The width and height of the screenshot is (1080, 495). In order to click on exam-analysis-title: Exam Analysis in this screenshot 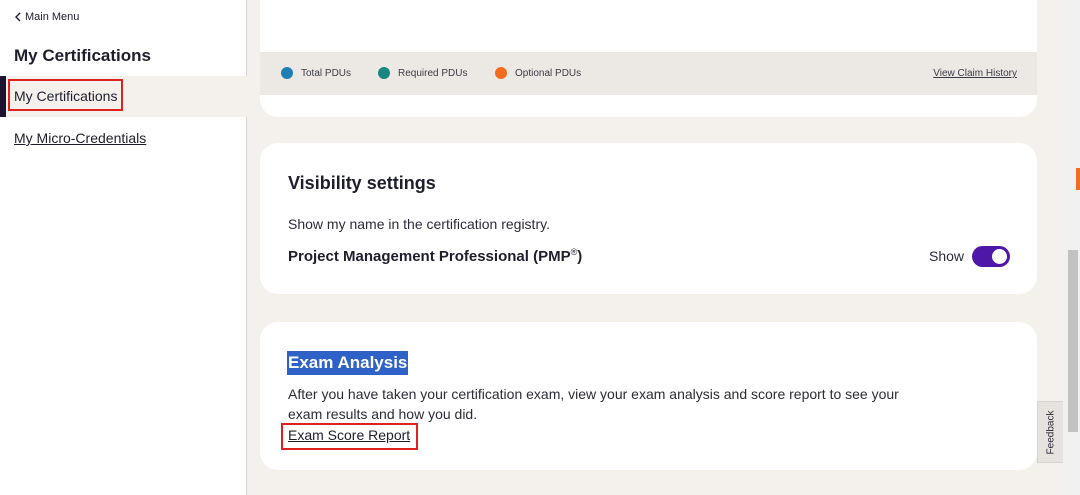, I will do `click(348, 363)`.